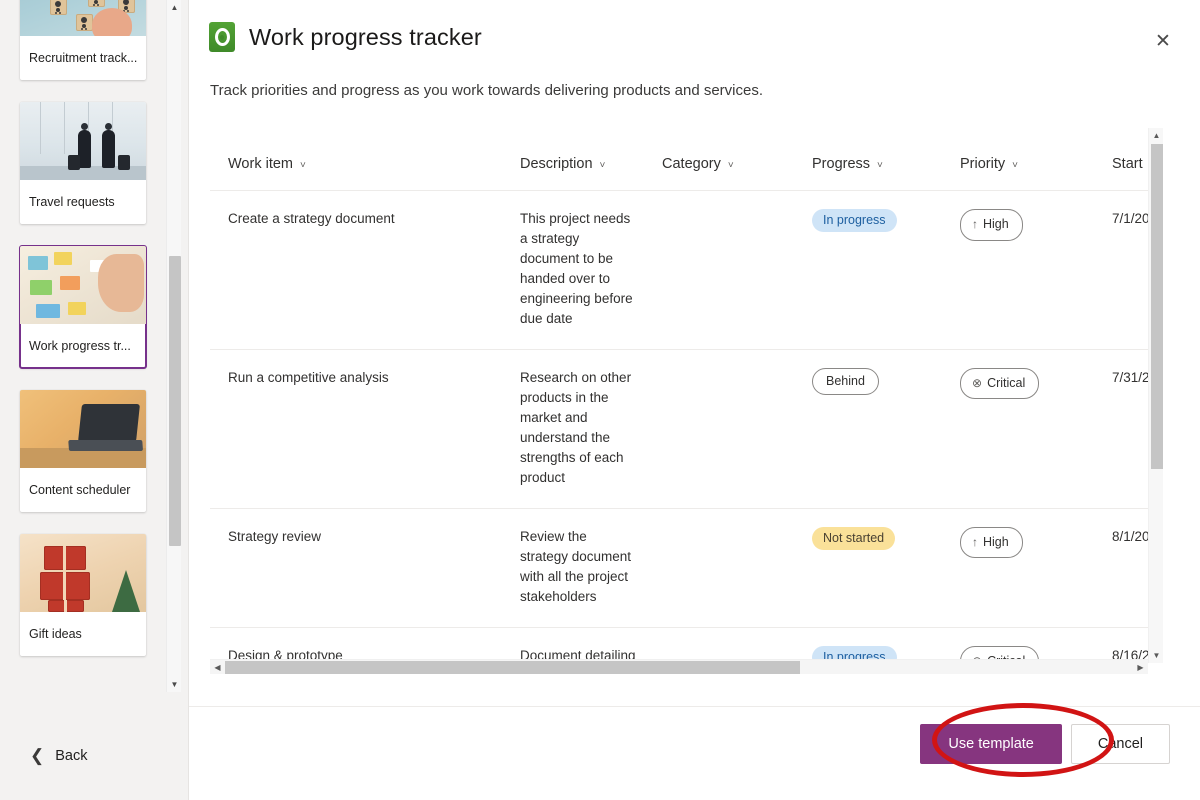  What do you see at coordinates (80, 490) in the screenshot?
I see `template-card-label: Content scheduler` at bounding box center [80, 490].